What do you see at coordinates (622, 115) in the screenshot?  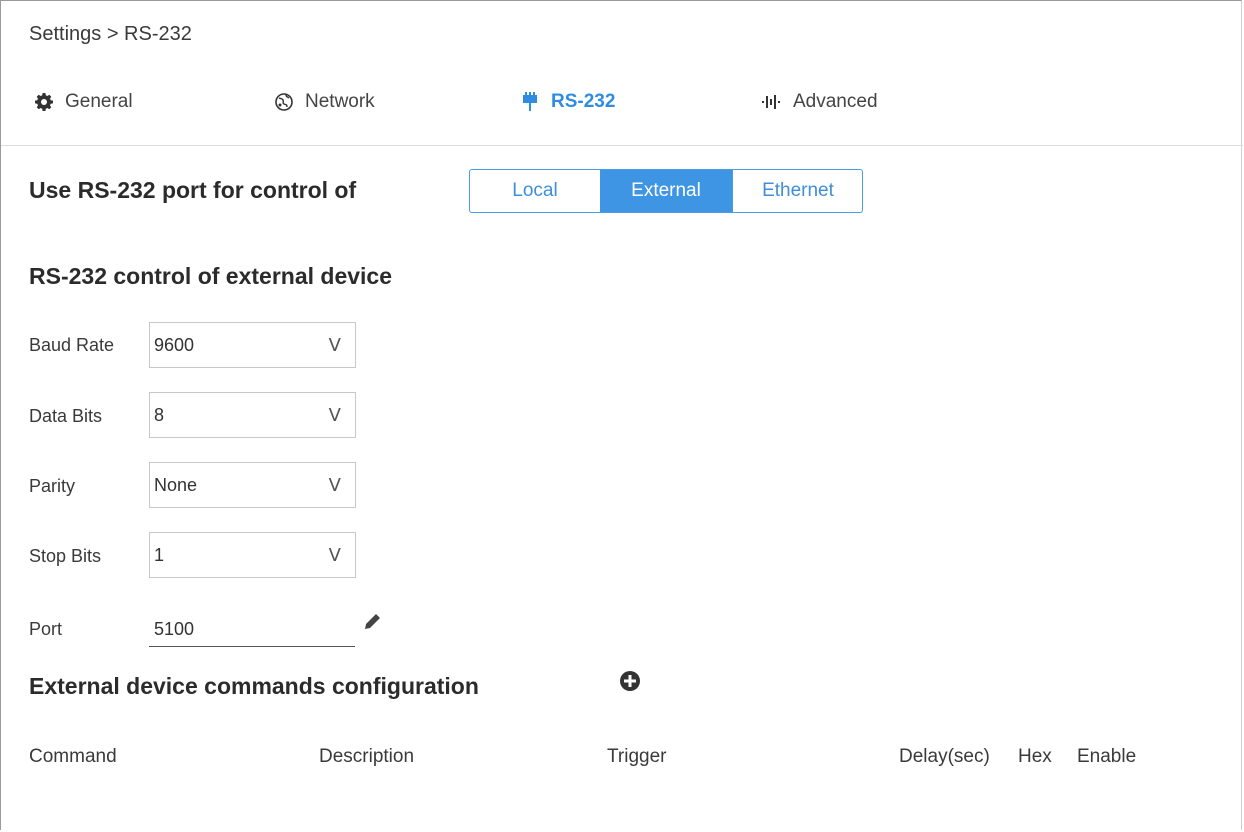 I see `tab-bar: General Network RS-232 Advanced` at bounding box center [622, 115].